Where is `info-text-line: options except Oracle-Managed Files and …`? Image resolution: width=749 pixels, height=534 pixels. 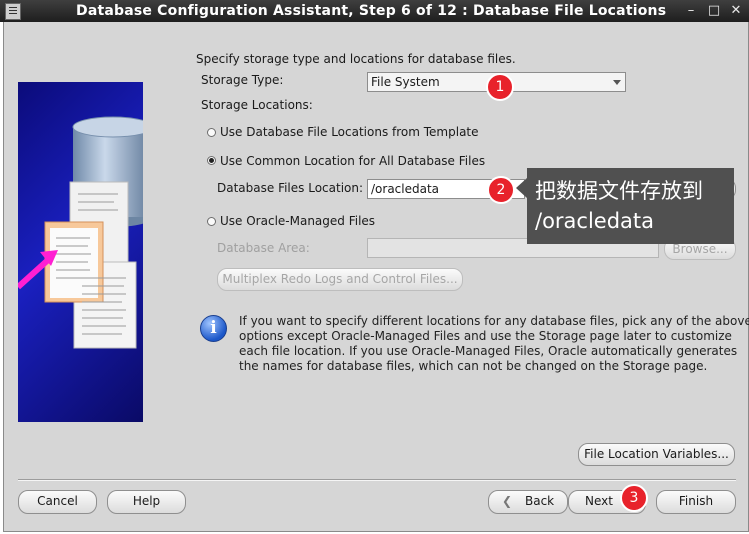
info-text-line: options except Oracle-Managed Files and … is located at coordinates (485, 336).